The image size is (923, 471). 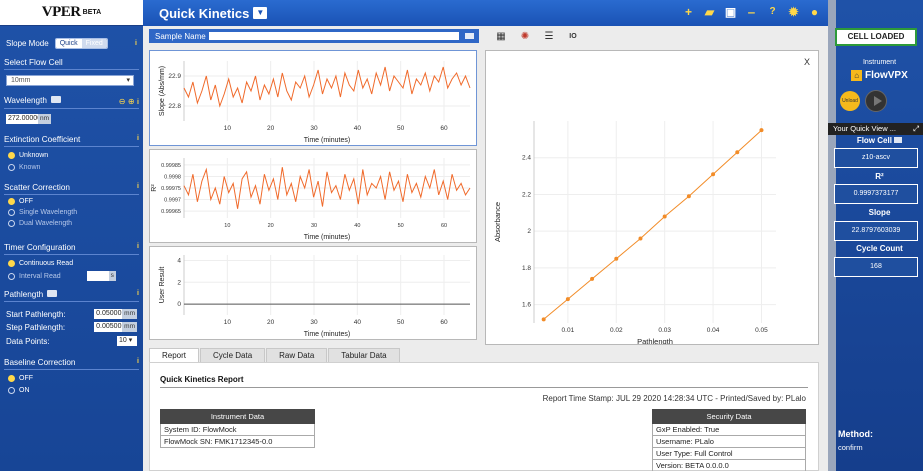 I want to click on y-axis-label: User Result, so click(x=162, y=285).